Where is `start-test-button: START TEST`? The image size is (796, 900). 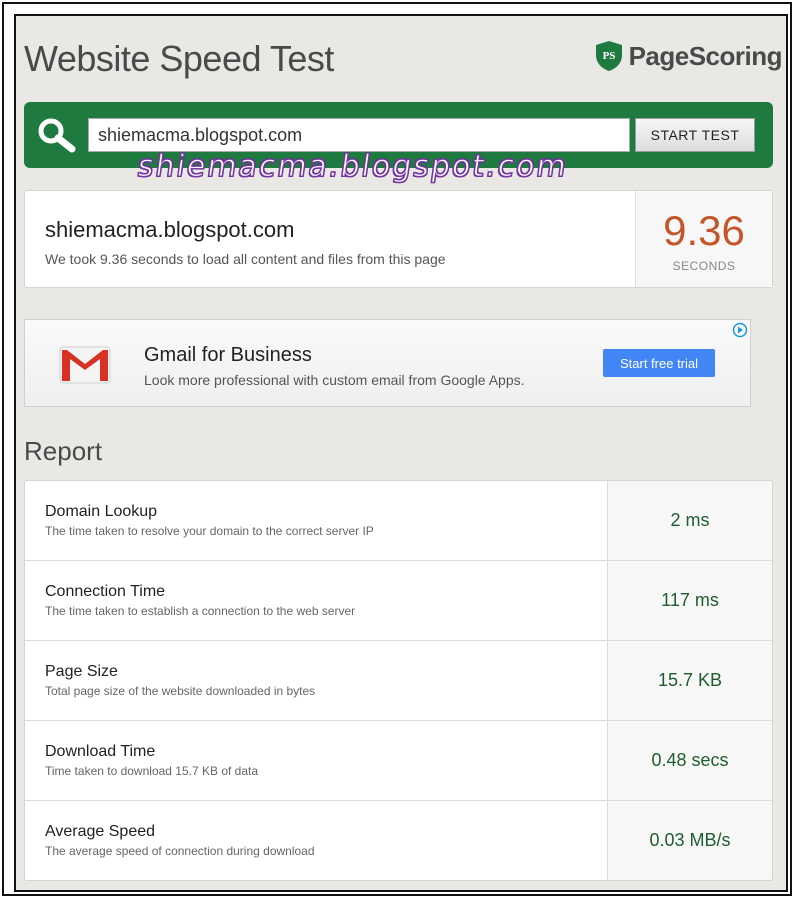 start-test-button: START TEST is located at coordinates (695, 135).